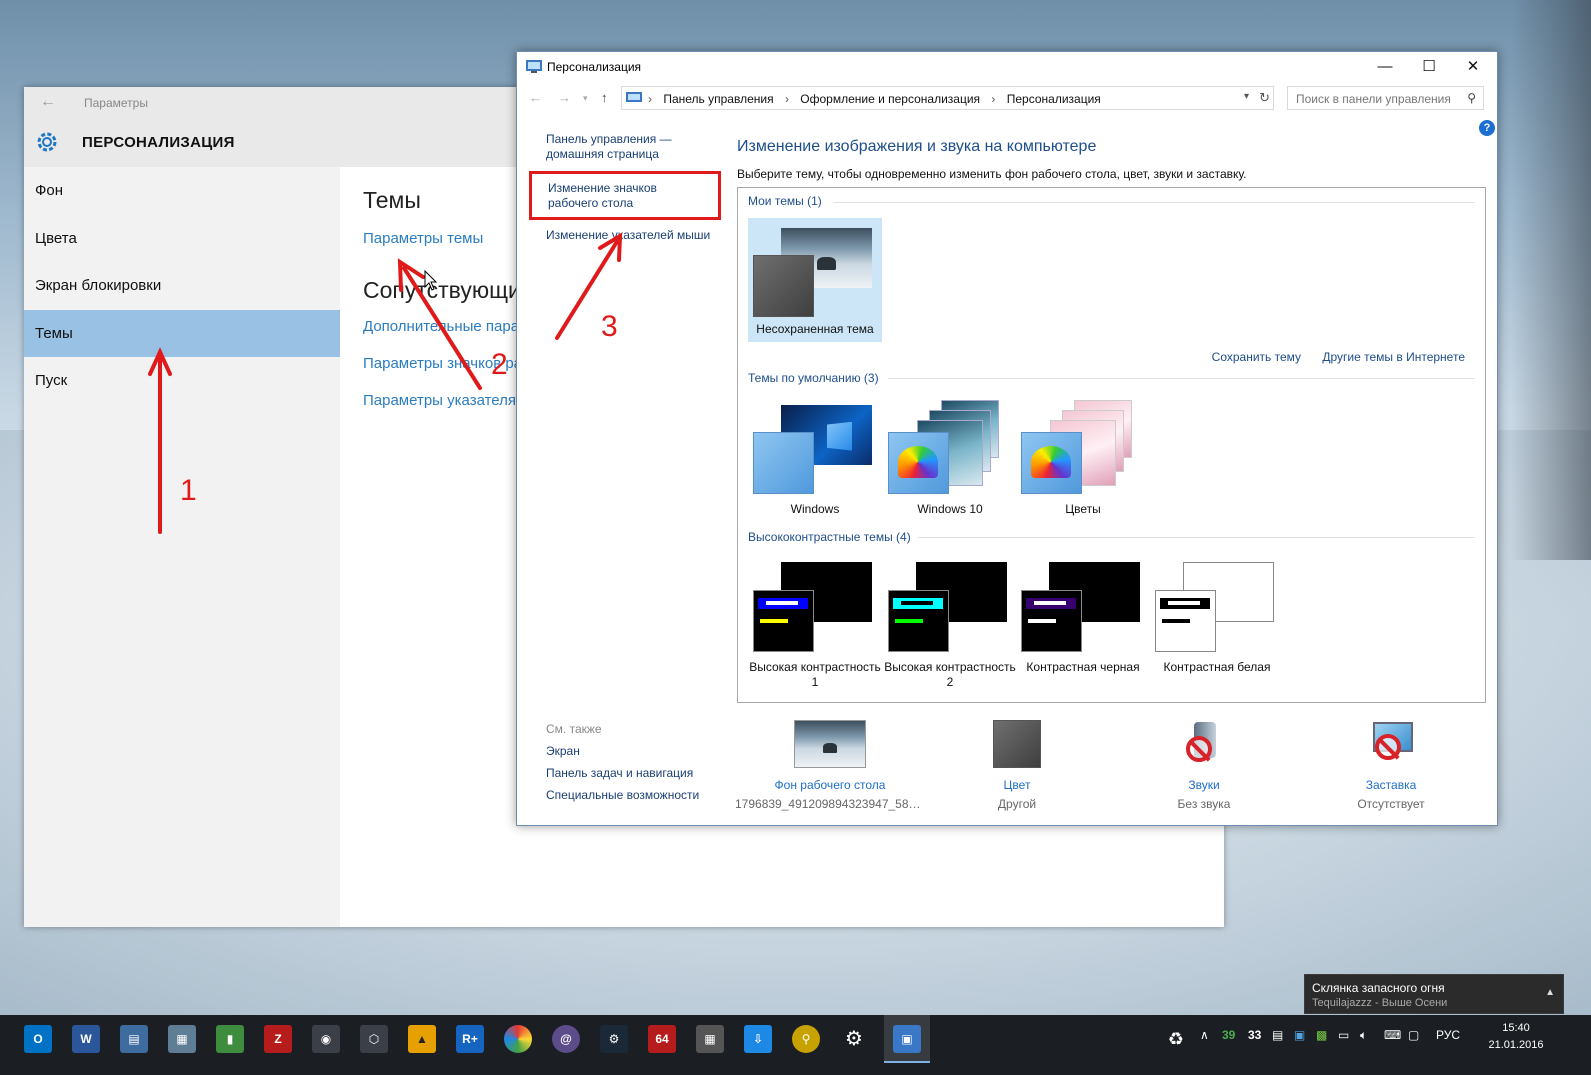  I want to click on related-link-advanced: Дополнительные пара, so click(443, 326).